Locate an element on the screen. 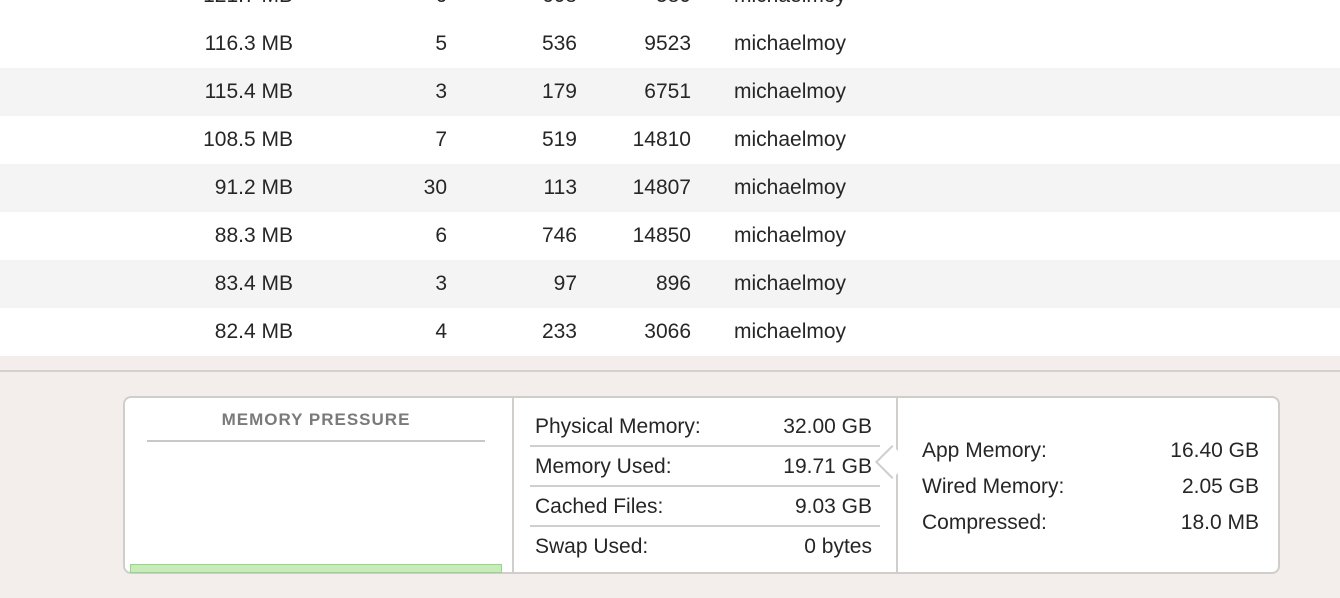 The width and height of the screenshot is (1340, 598). table-row: 82.4 MB 4 233 3066 michaelmoy is located at coordinates (670, 332).